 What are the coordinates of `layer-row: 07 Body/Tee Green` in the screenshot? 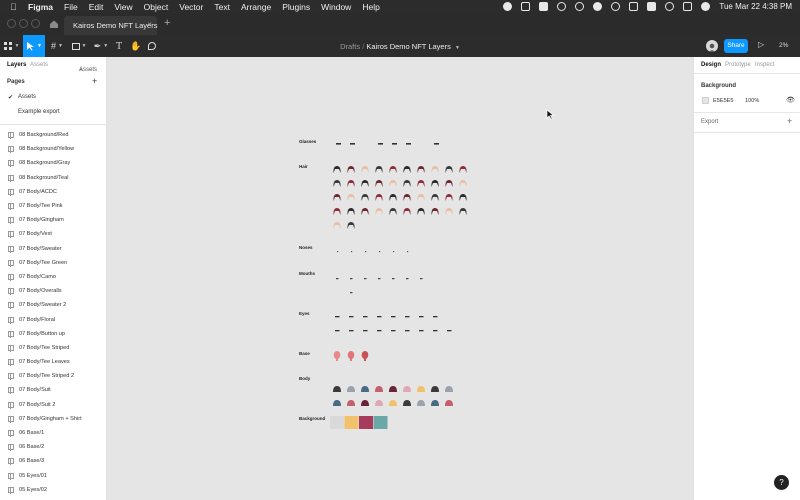 It's located at (53, 263).